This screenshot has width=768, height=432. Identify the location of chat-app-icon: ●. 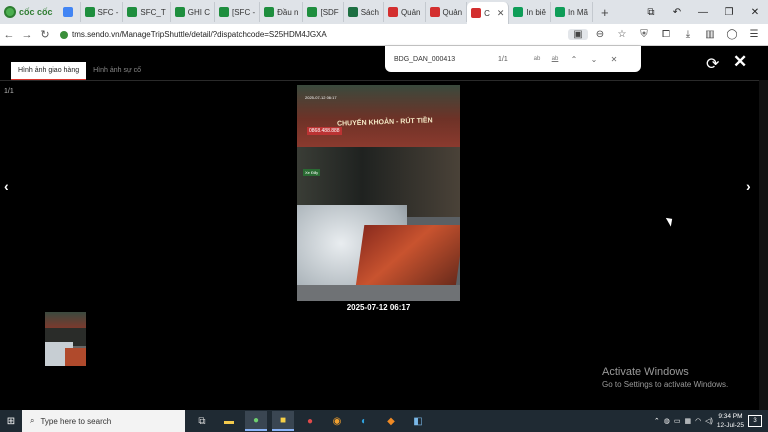
(310, 421).